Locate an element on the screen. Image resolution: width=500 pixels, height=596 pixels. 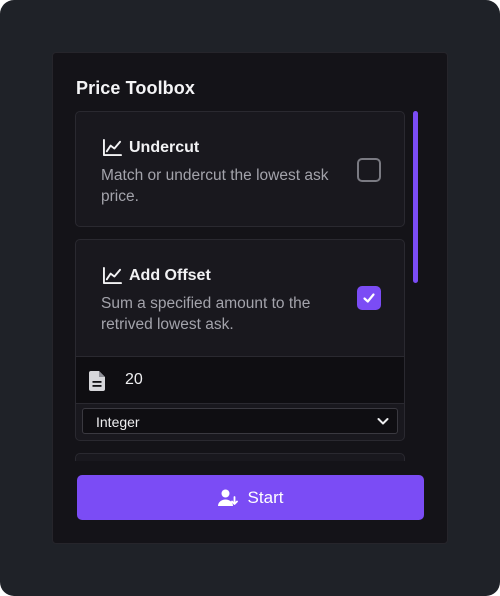
add-offset-card-header: Add Offset is located at coordinates (156, 275).